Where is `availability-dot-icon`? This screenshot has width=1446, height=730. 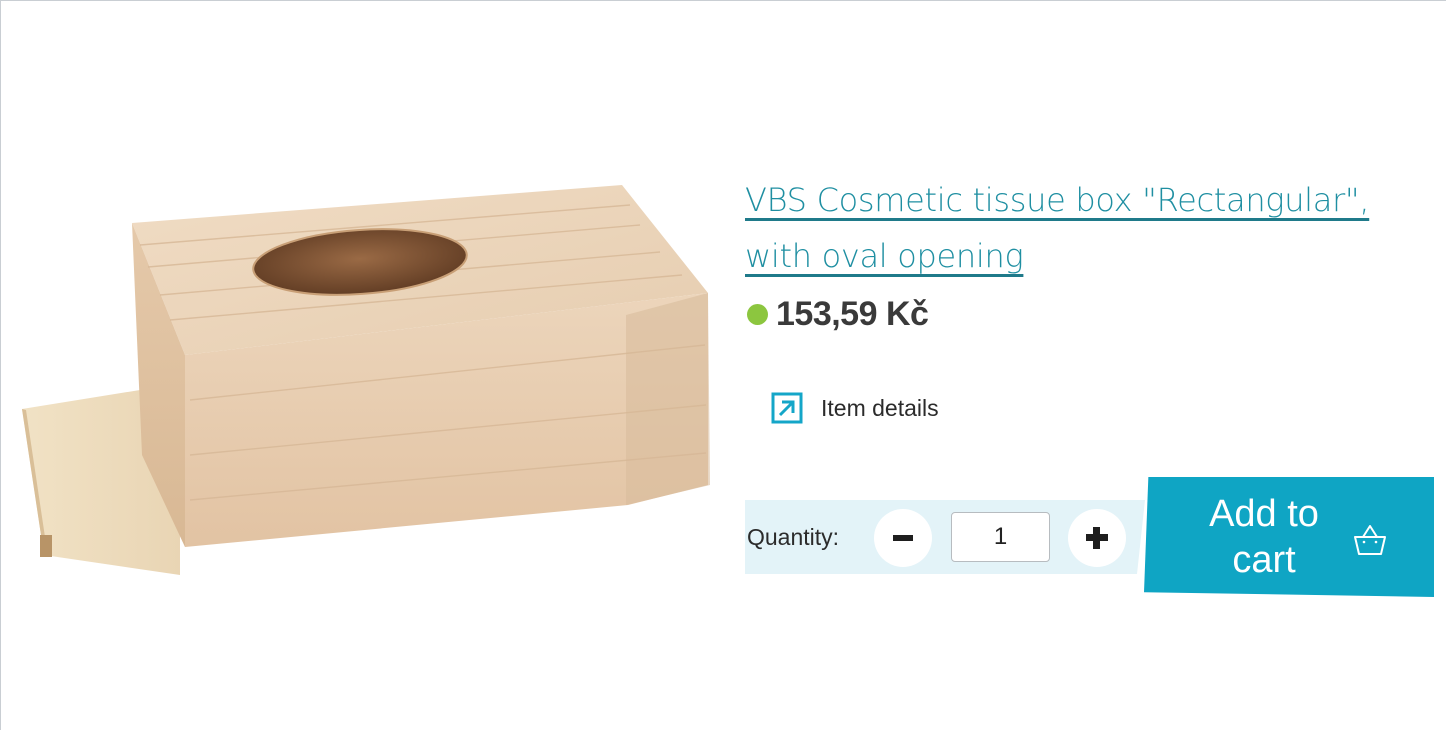 availability-dot-icon is located at coordinates (757, 314).